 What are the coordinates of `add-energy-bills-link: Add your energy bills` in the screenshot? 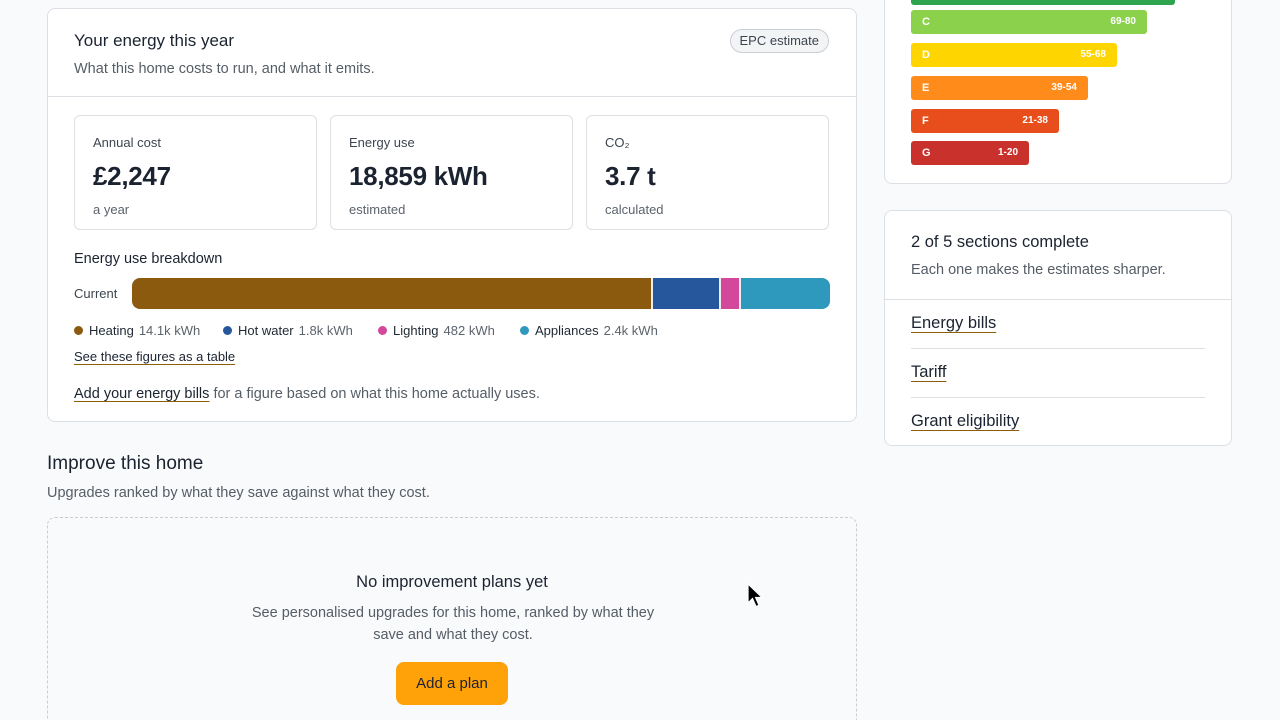 It's located at (141, 394).